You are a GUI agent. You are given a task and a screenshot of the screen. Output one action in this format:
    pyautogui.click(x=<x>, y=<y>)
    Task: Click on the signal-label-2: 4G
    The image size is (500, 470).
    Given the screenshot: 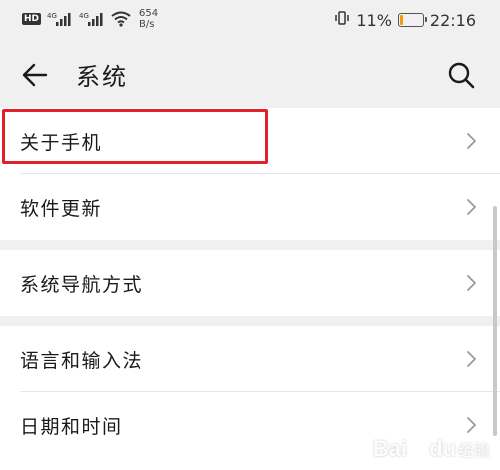 What is the action you would take?
    pyautogui.click(x=84, y=16)
    